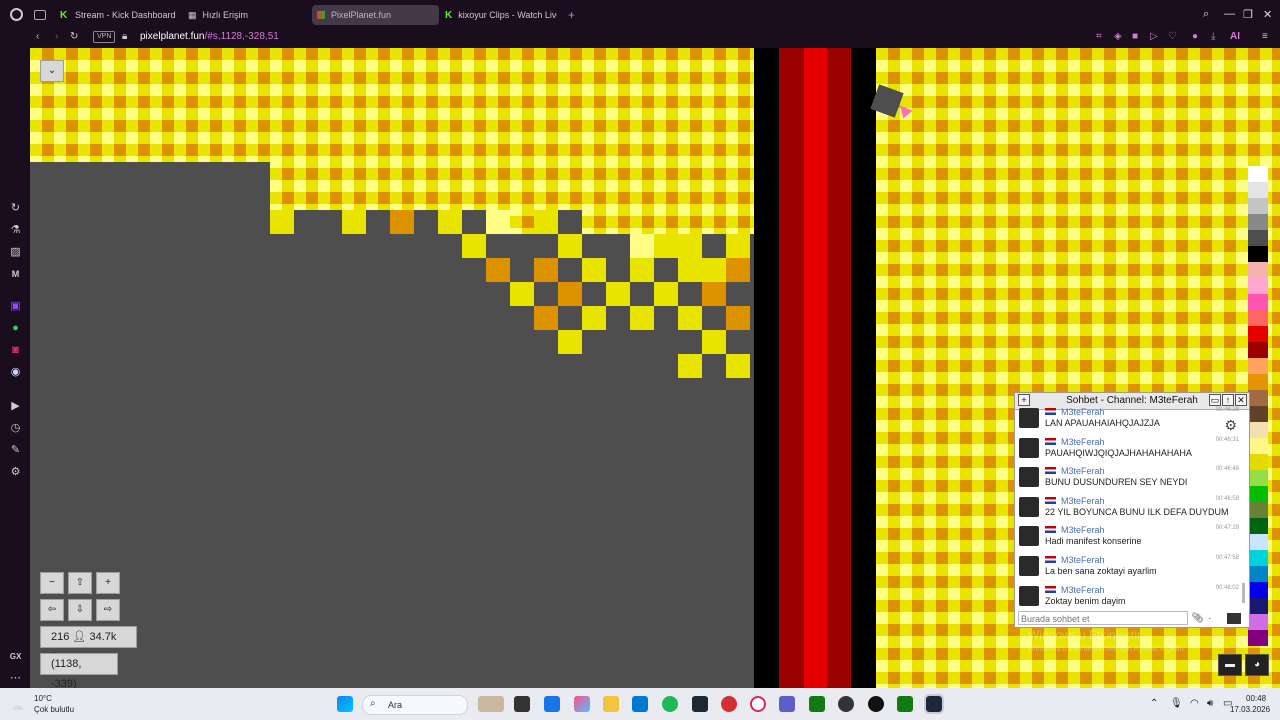  I want to click on shield-icon: ◈, so click(1118, 36).